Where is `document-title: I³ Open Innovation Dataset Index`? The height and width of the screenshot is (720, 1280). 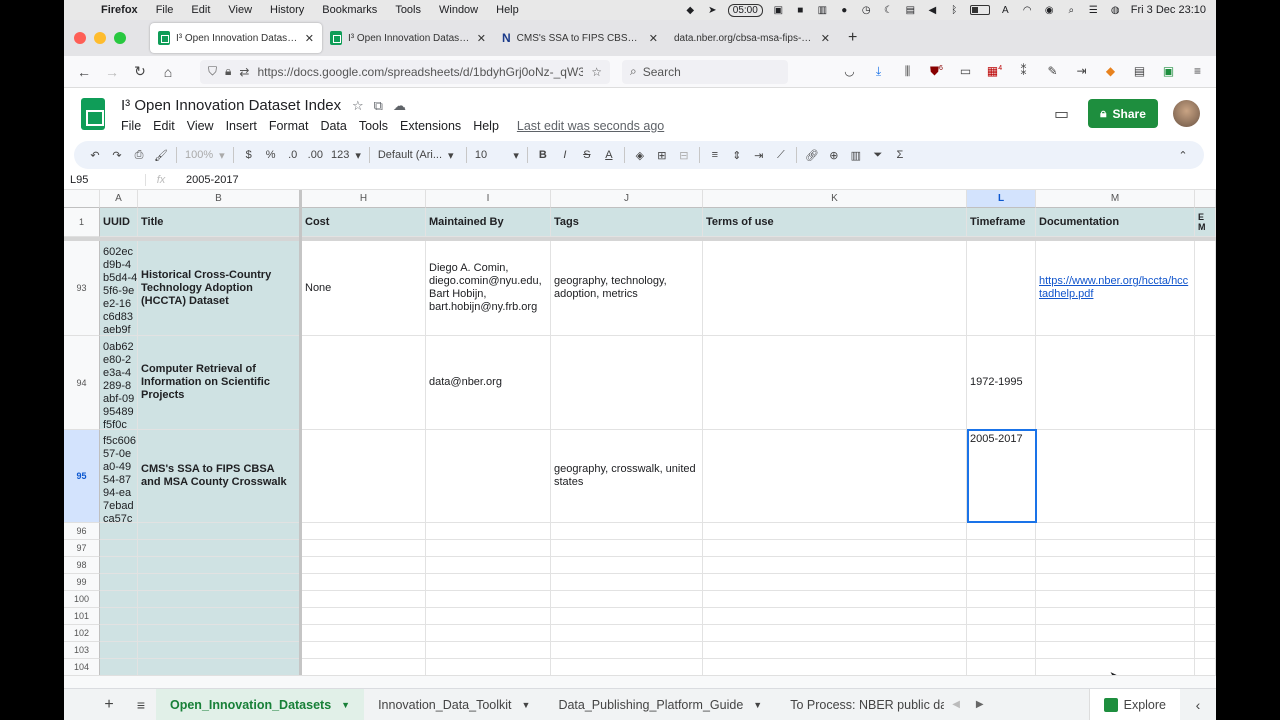
document-title: I³ Open Innovation Dataset Index is located at coordinates (231, 105).